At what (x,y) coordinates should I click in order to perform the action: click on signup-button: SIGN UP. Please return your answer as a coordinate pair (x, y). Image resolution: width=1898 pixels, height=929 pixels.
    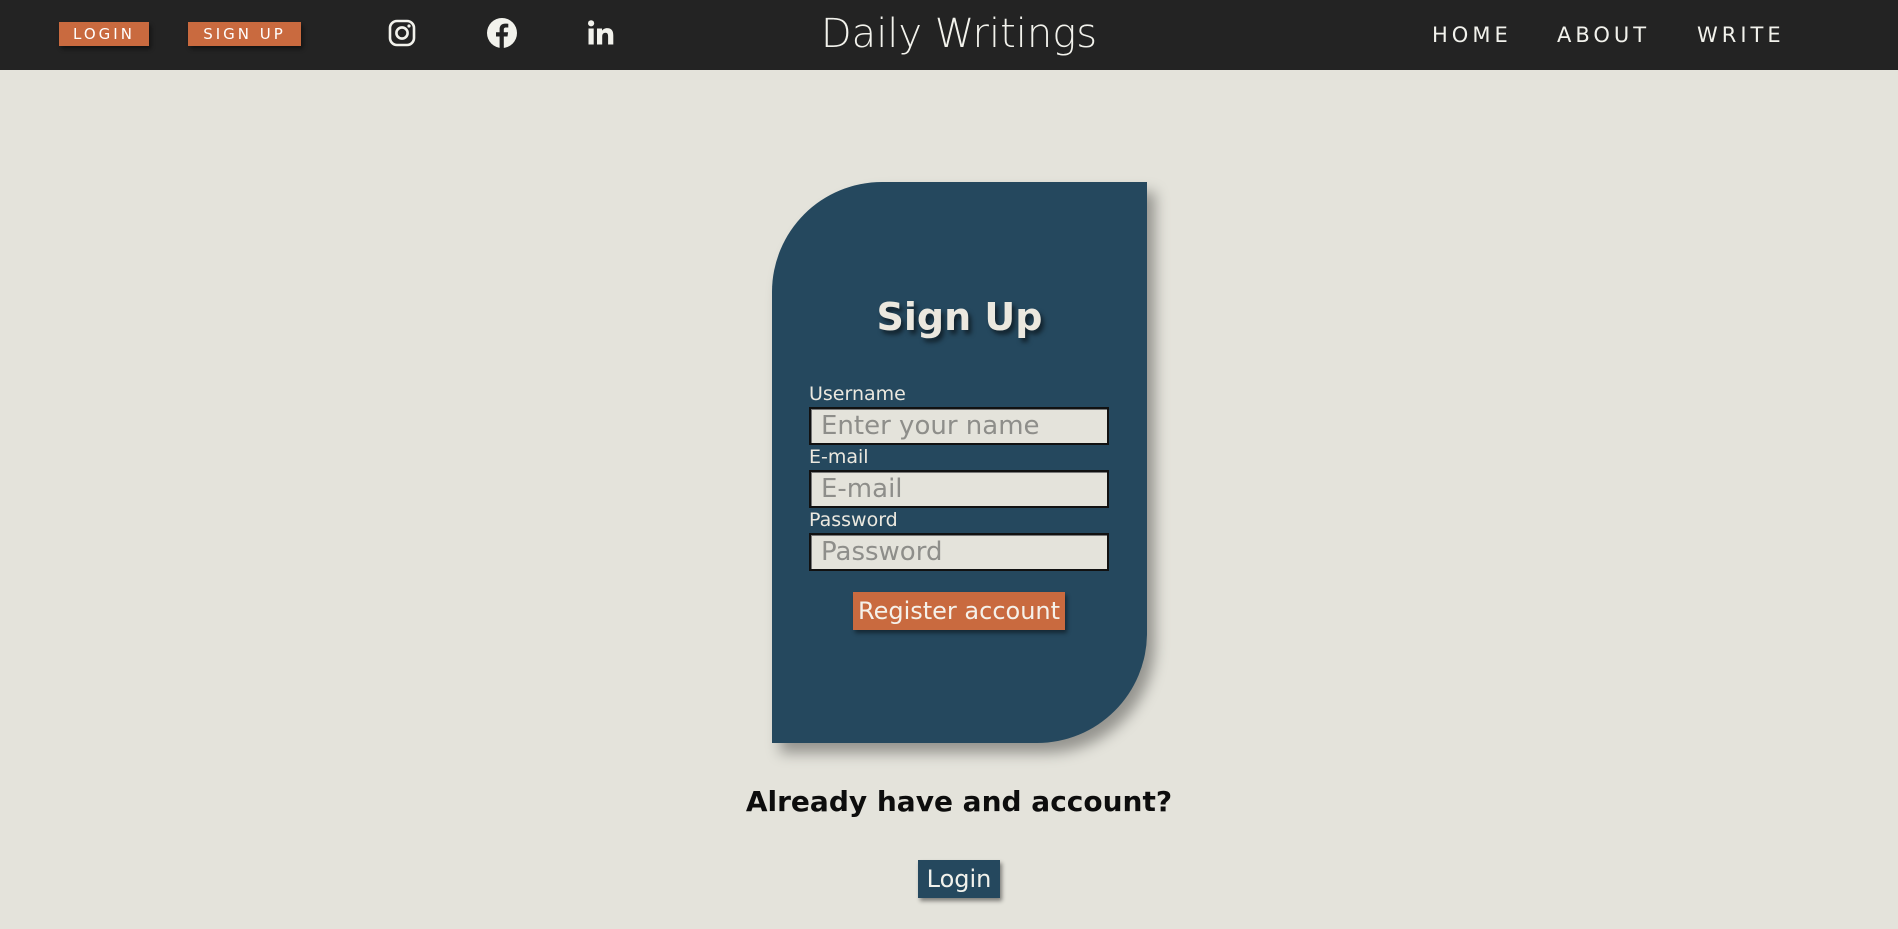
    Looking at the image, I should click on (244, 34).